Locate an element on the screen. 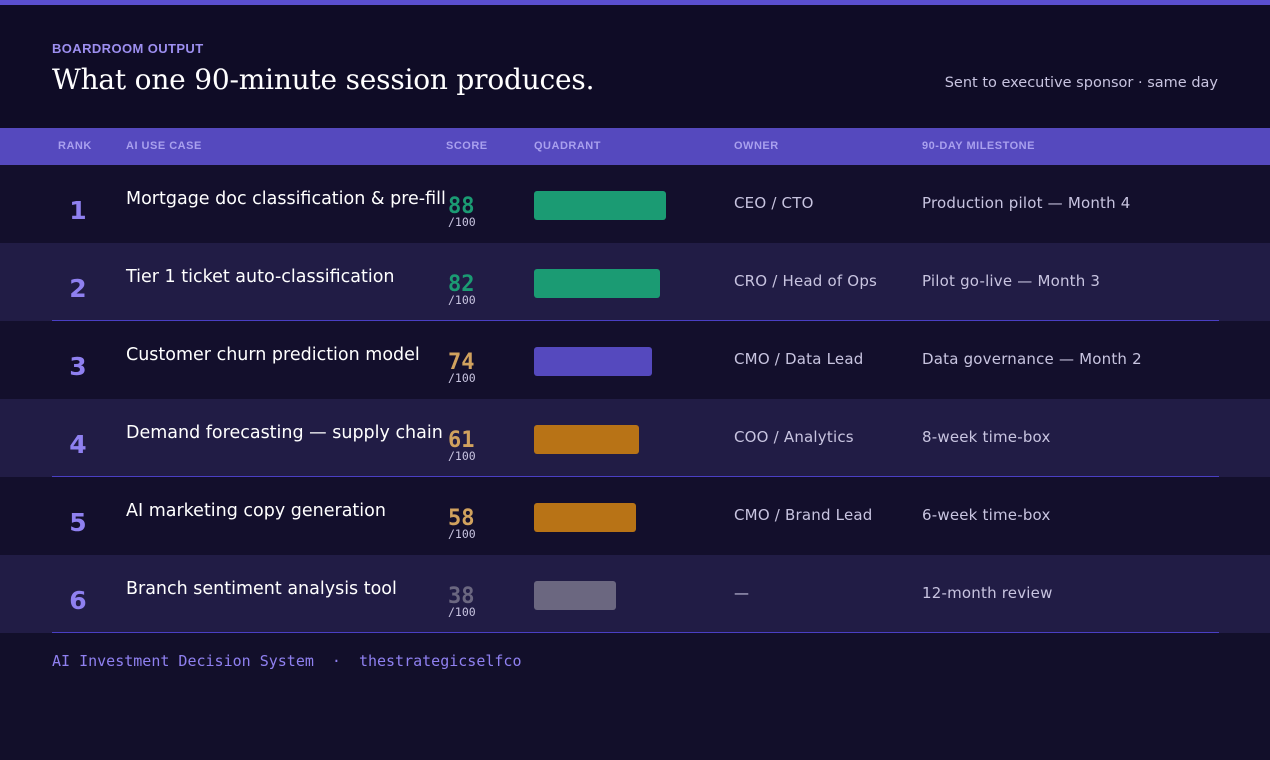  use-case-name: Branch sentiment analysis tool is located at coordinates (261, 589).